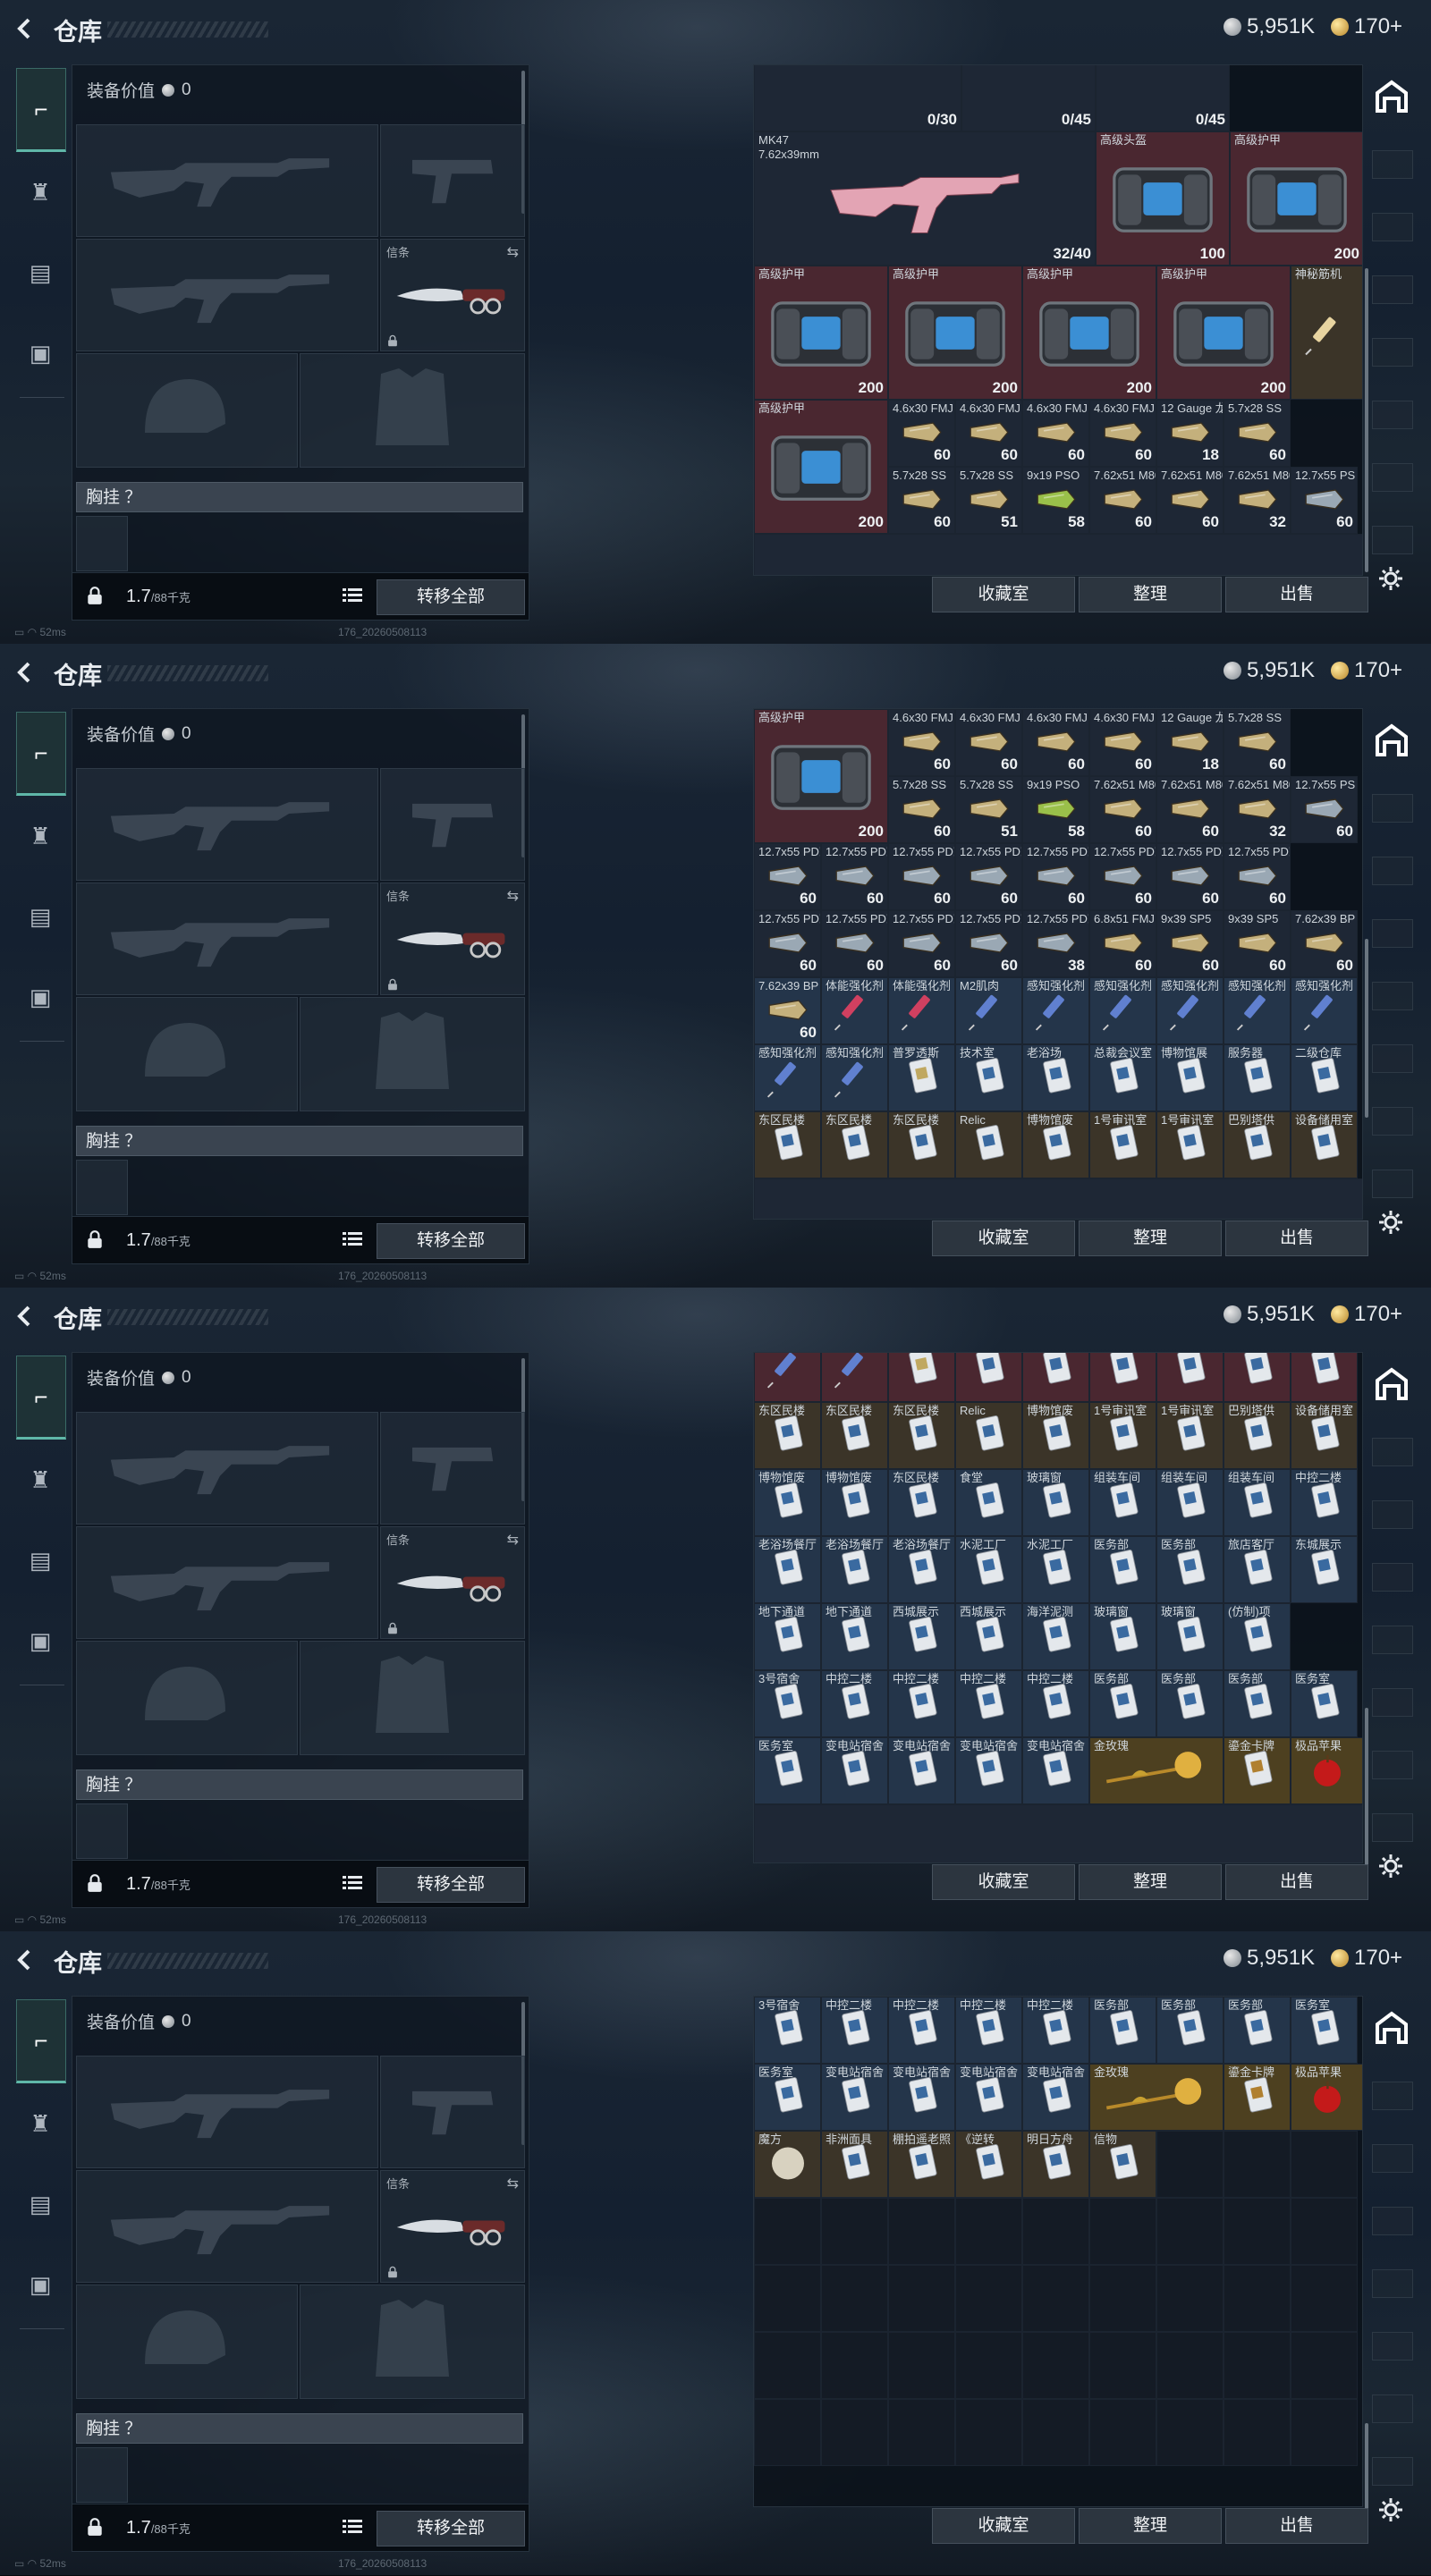 The height and width of the screenshot is (2576, 1431). I want to click on case-tab-icon: ▣, so click(40, 2284).